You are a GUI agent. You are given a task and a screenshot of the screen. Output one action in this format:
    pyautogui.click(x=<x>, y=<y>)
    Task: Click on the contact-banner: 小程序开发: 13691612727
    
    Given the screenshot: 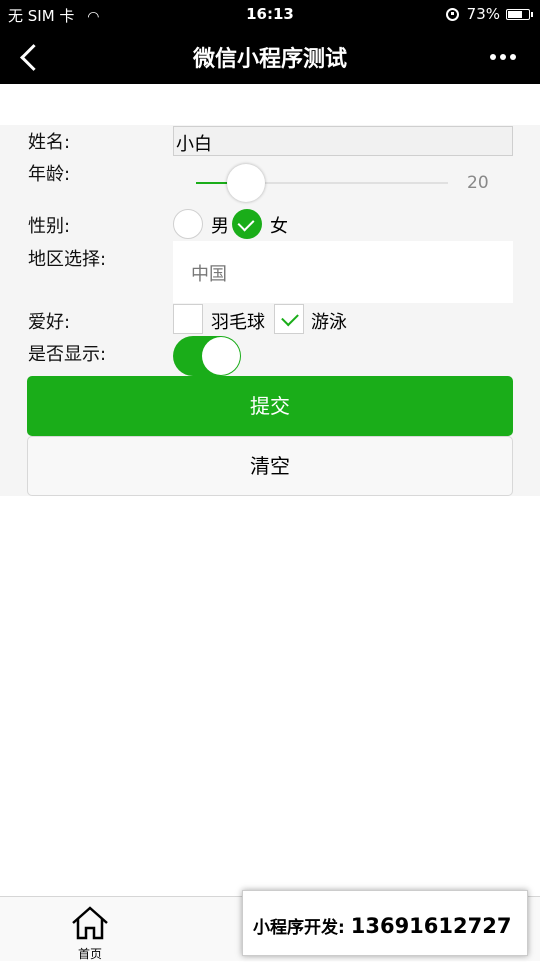 What is the action you would take?
    pyautogui.click(x=385, y=923)
    